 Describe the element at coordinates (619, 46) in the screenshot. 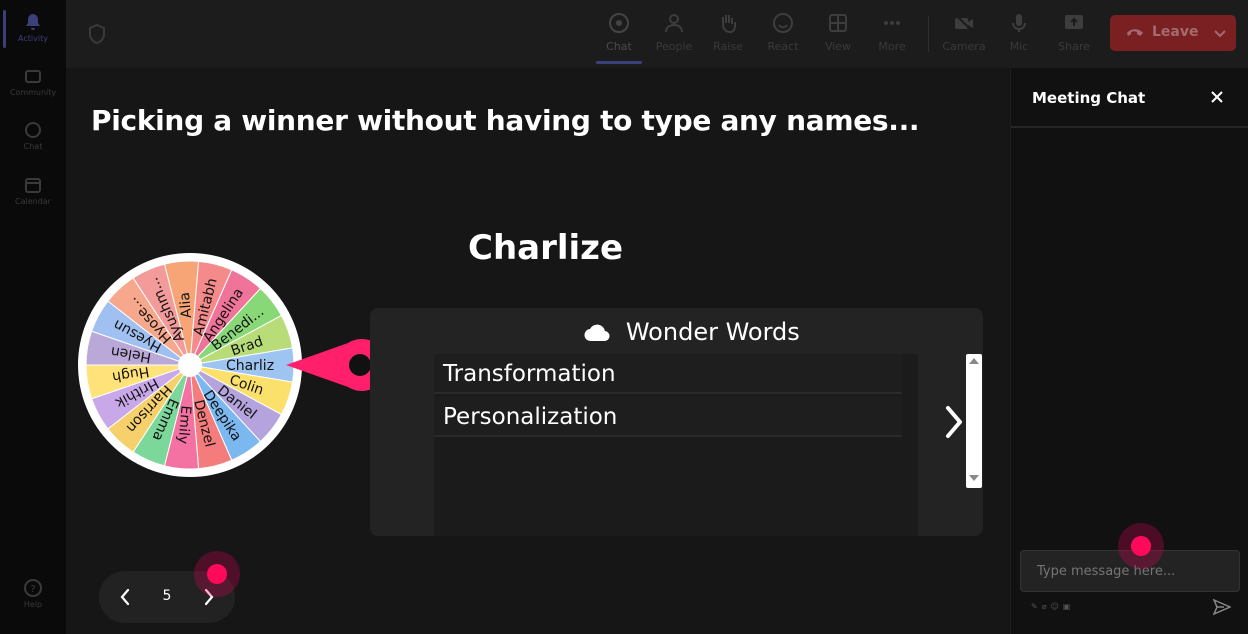

I see `chat-label: Chat` at that location.